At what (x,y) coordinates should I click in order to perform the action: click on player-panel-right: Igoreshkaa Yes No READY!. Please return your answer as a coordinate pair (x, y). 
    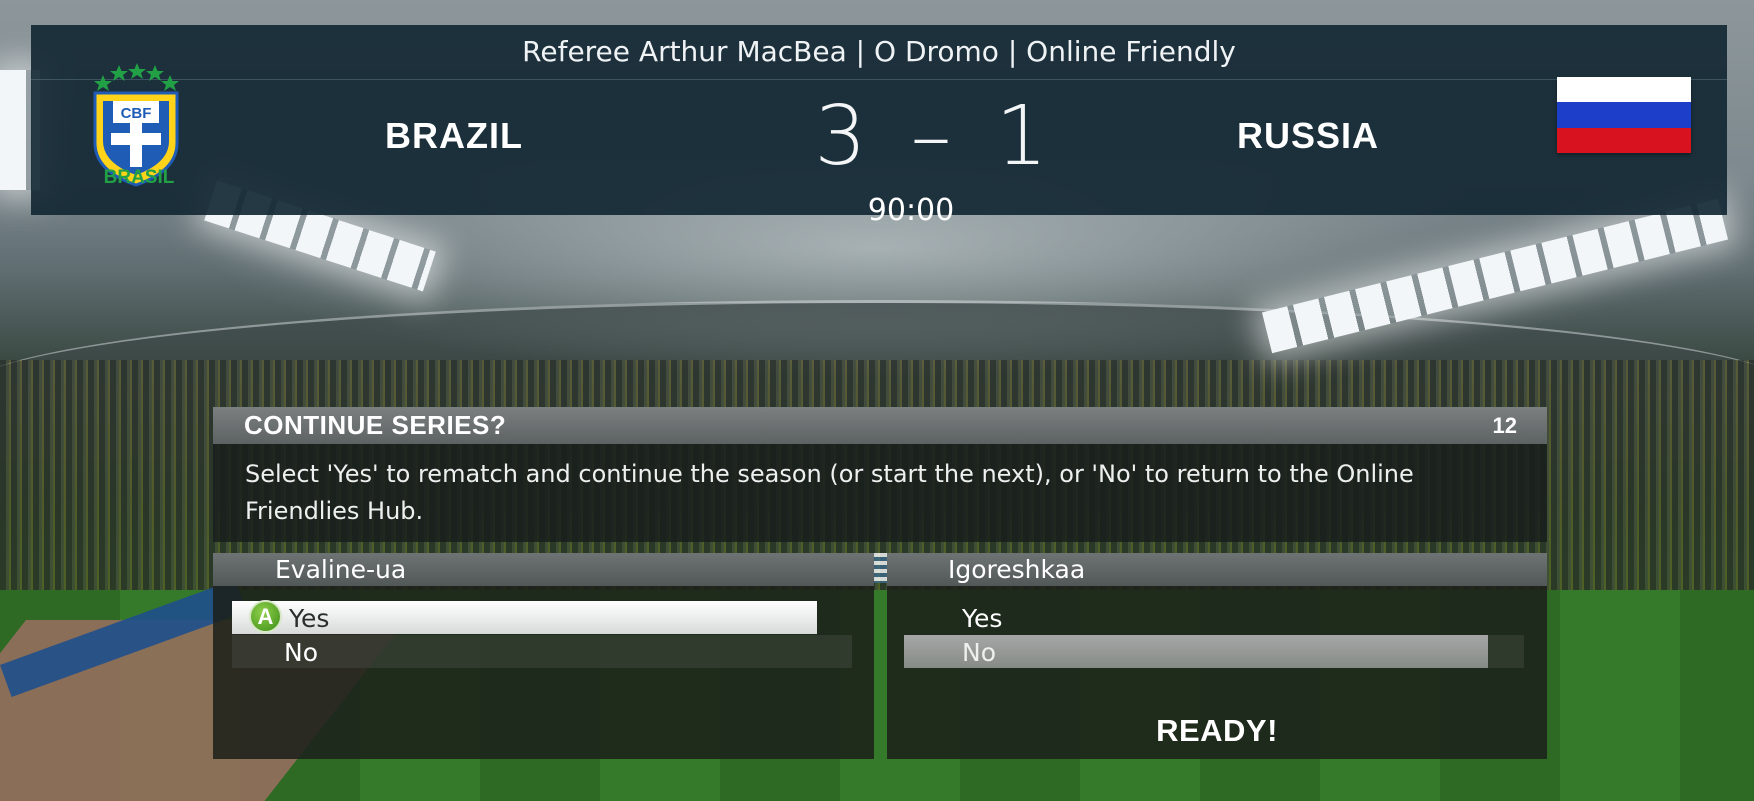
    Looking at the image, I should click on (1217, 656).